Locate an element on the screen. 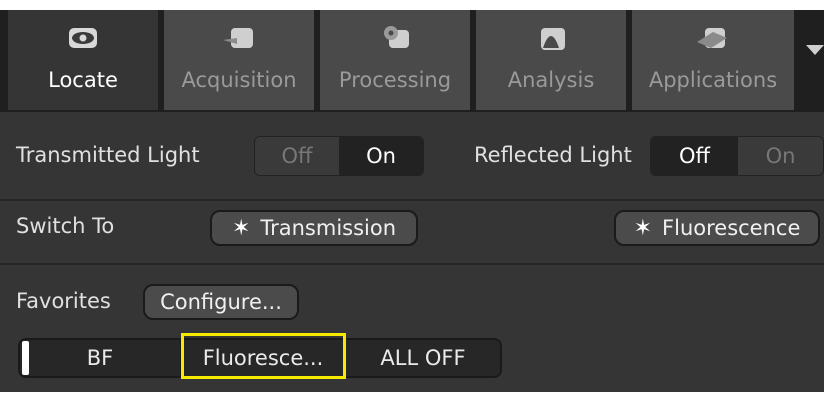  transmission-button: ✶ Transmission is located at coordinates (314, 228).